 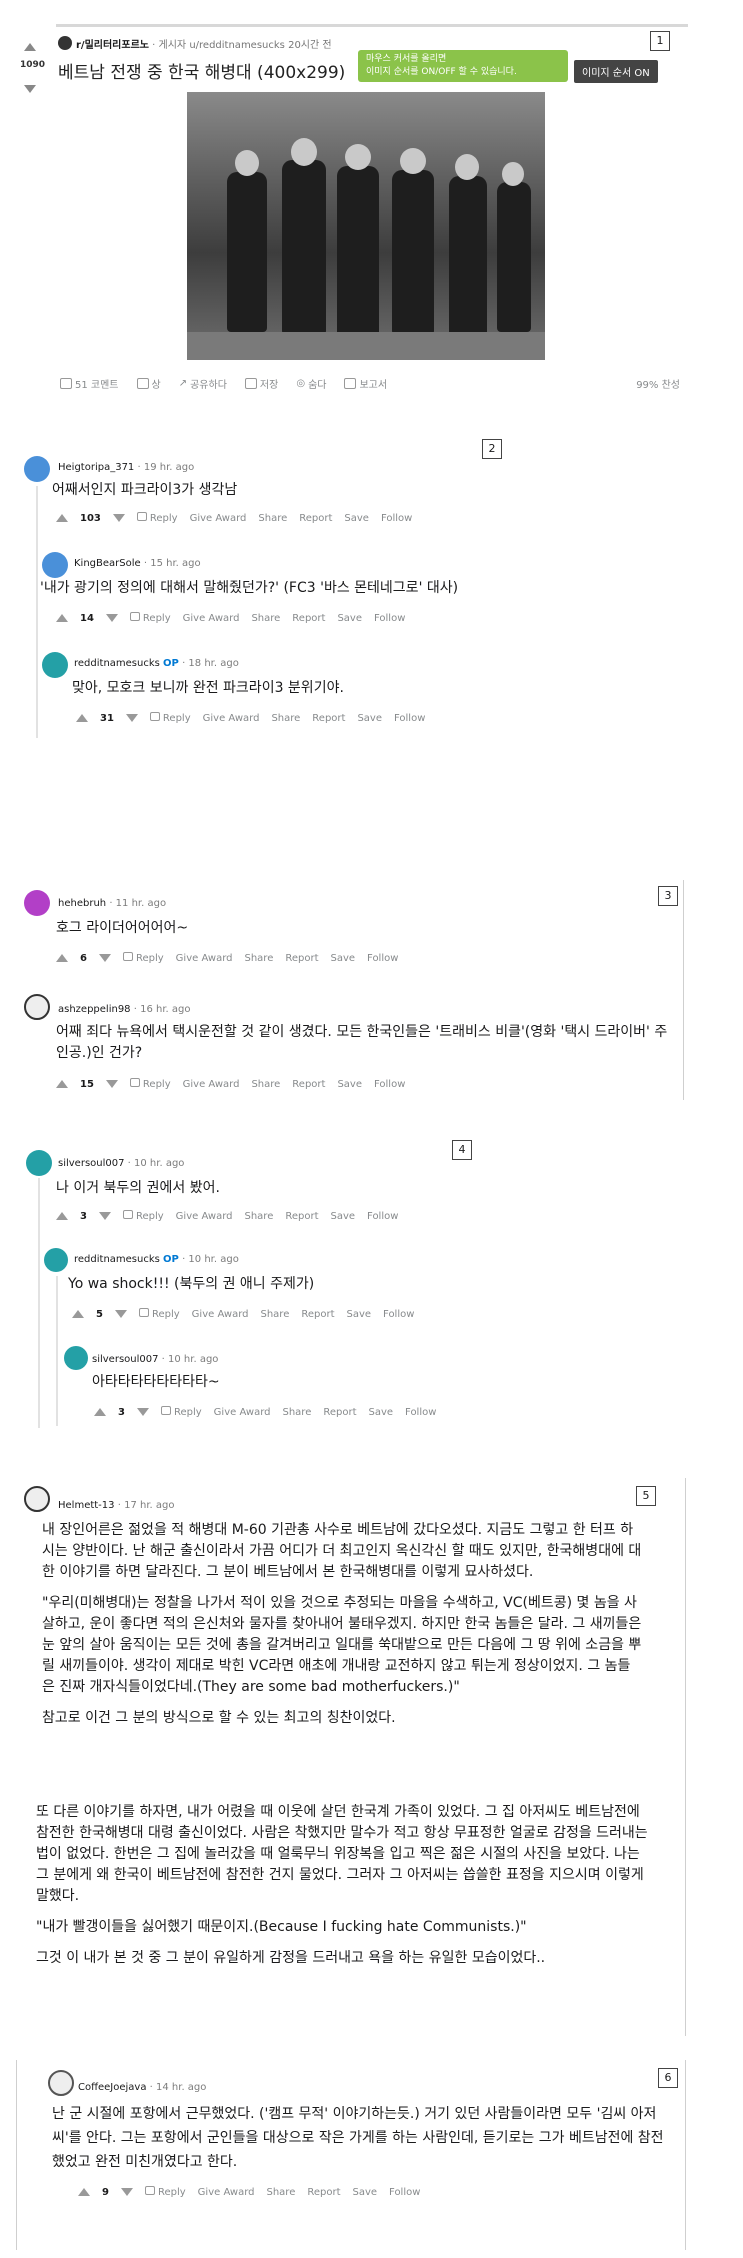 I want to click on share-button: ↗ 공유하다, so click(x=203, y=383).